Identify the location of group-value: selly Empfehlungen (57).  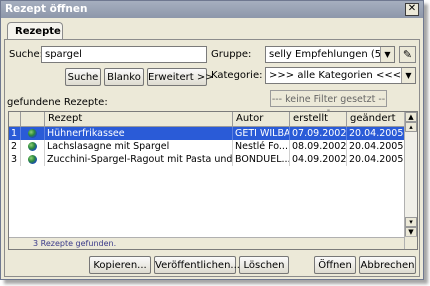
(330, 54).